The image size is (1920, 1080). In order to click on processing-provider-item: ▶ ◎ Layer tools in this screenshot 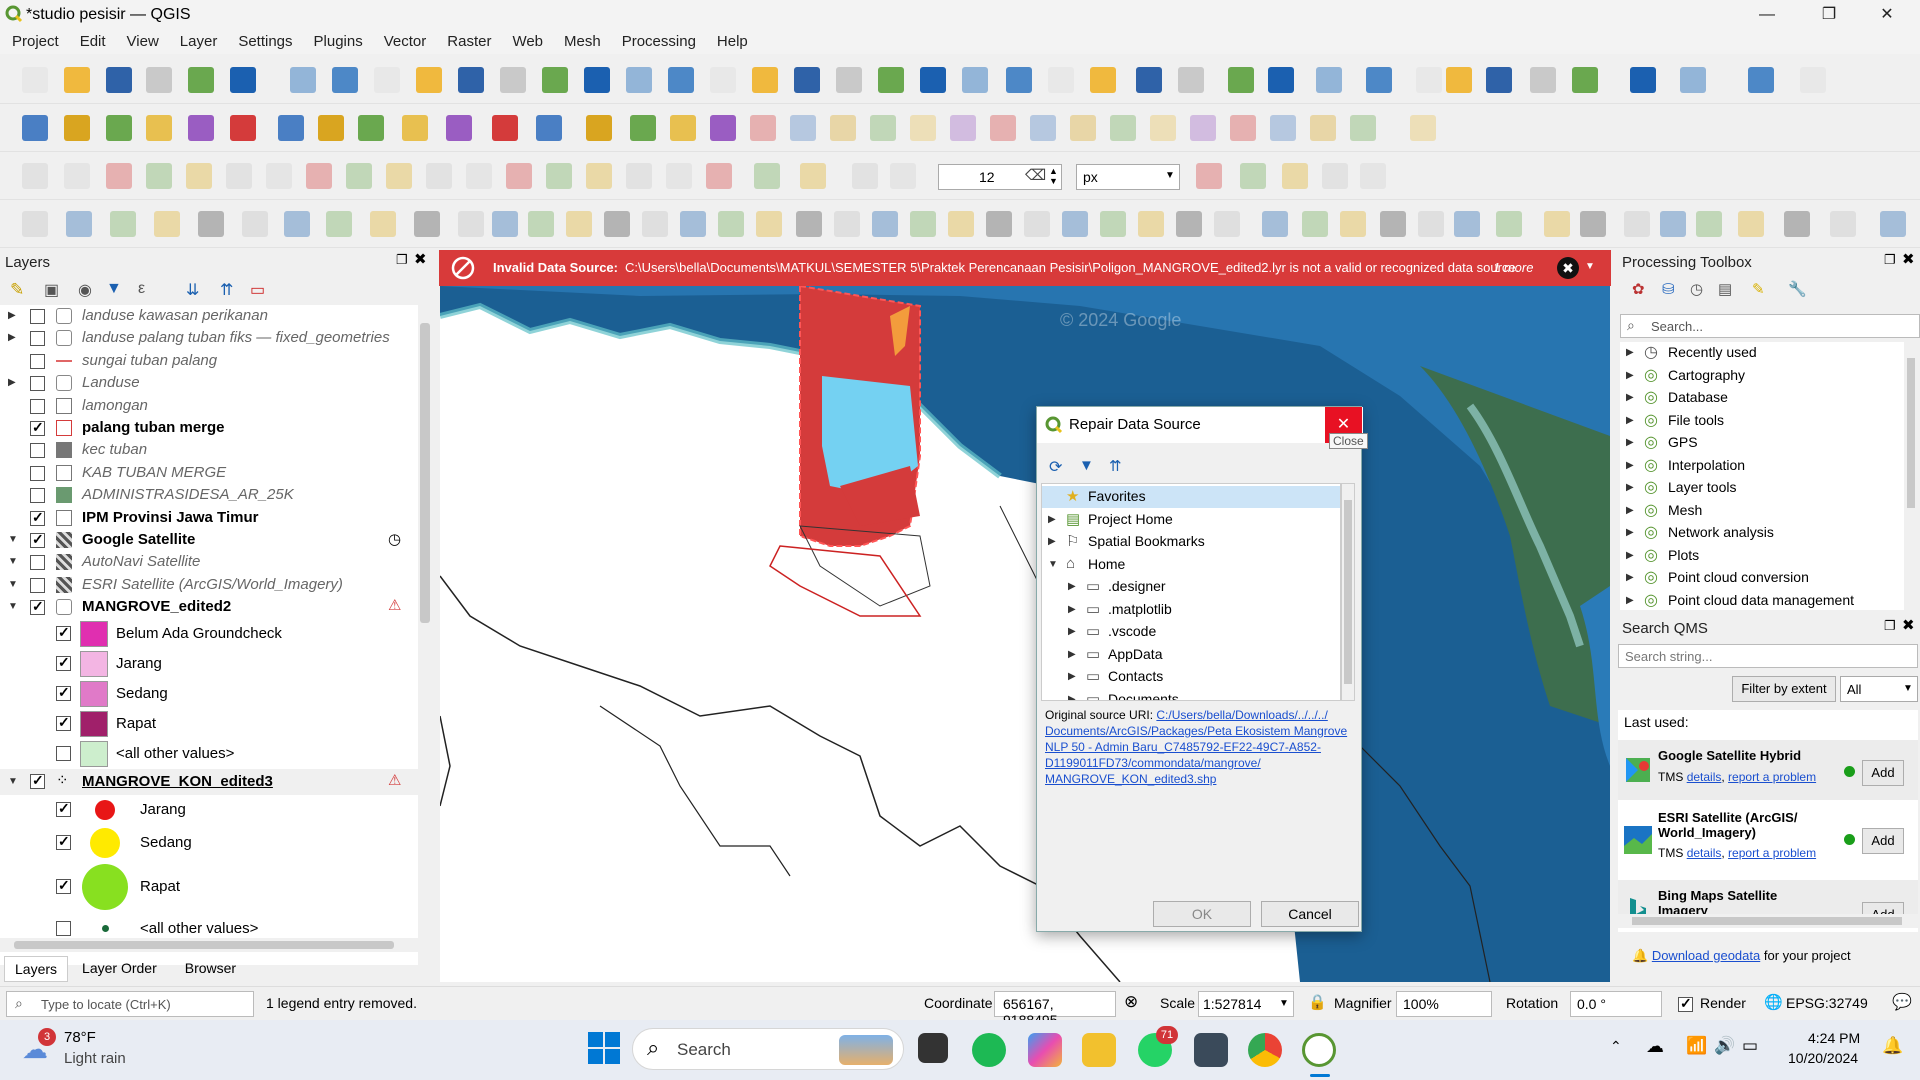, I will do `click(1762, 488)`.